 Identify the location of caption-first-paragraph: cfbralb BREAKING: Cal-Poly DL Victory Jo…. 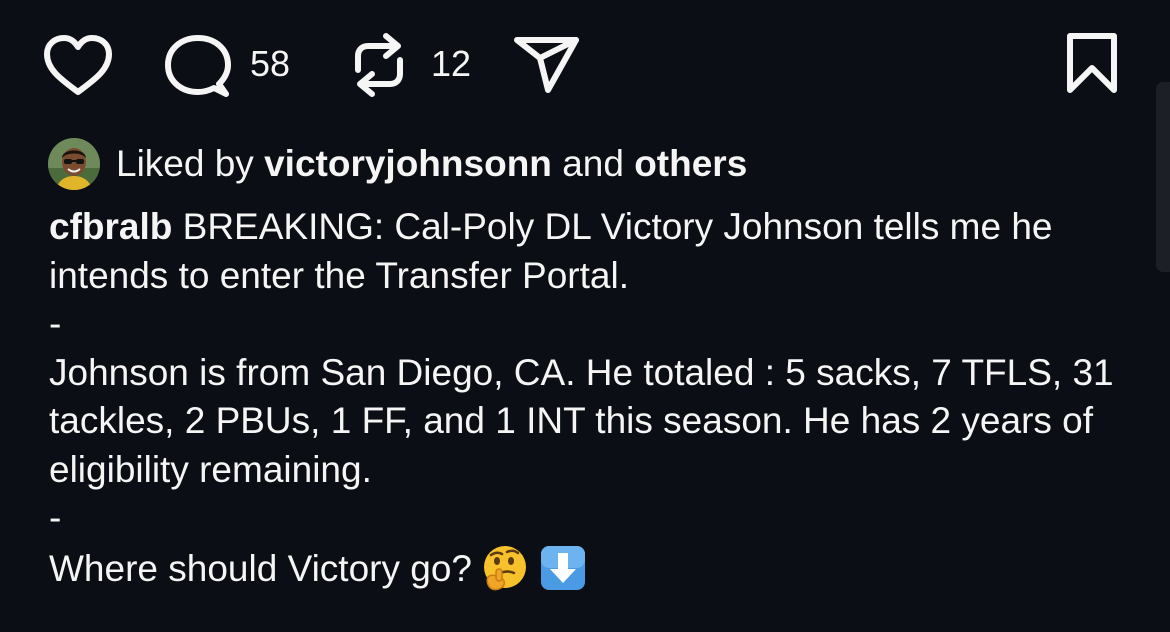
(594, 251).